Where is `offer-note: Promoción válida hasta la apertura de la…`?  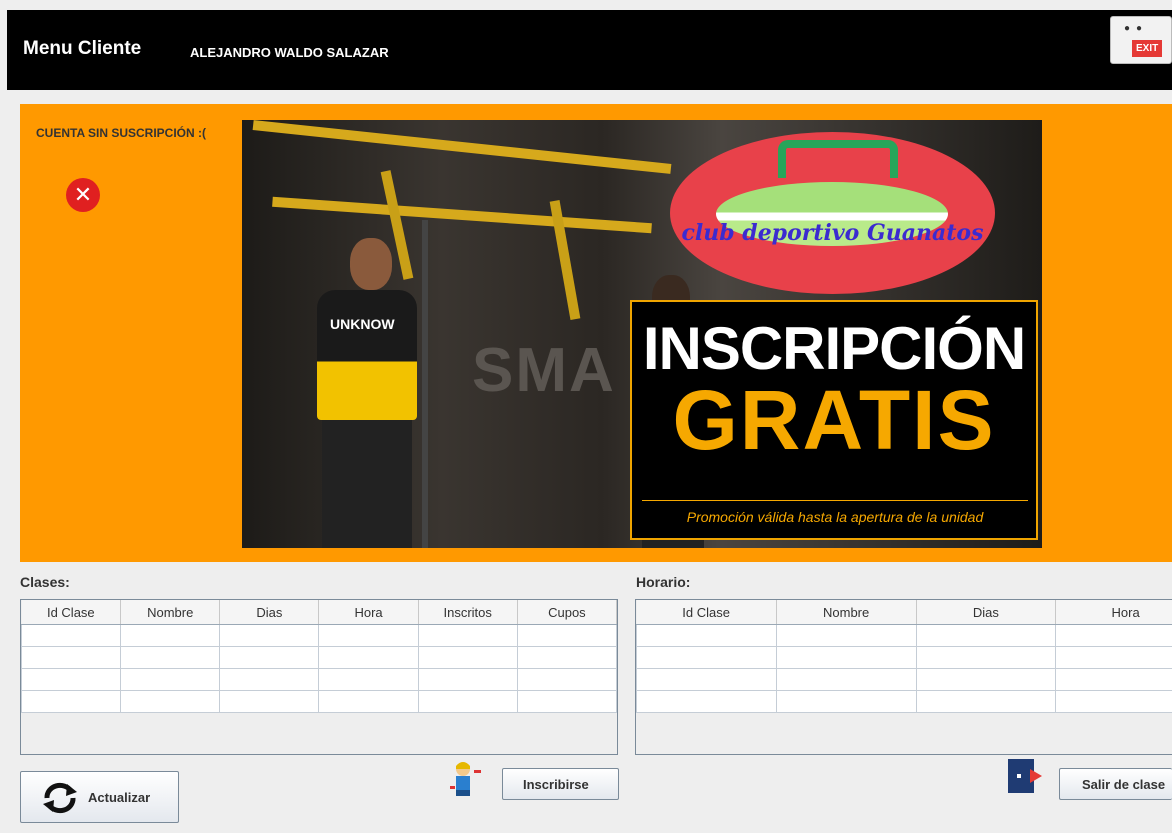
offer-note: Promoción válida hasta la apertura de la… is located at coordinates (835, 512).